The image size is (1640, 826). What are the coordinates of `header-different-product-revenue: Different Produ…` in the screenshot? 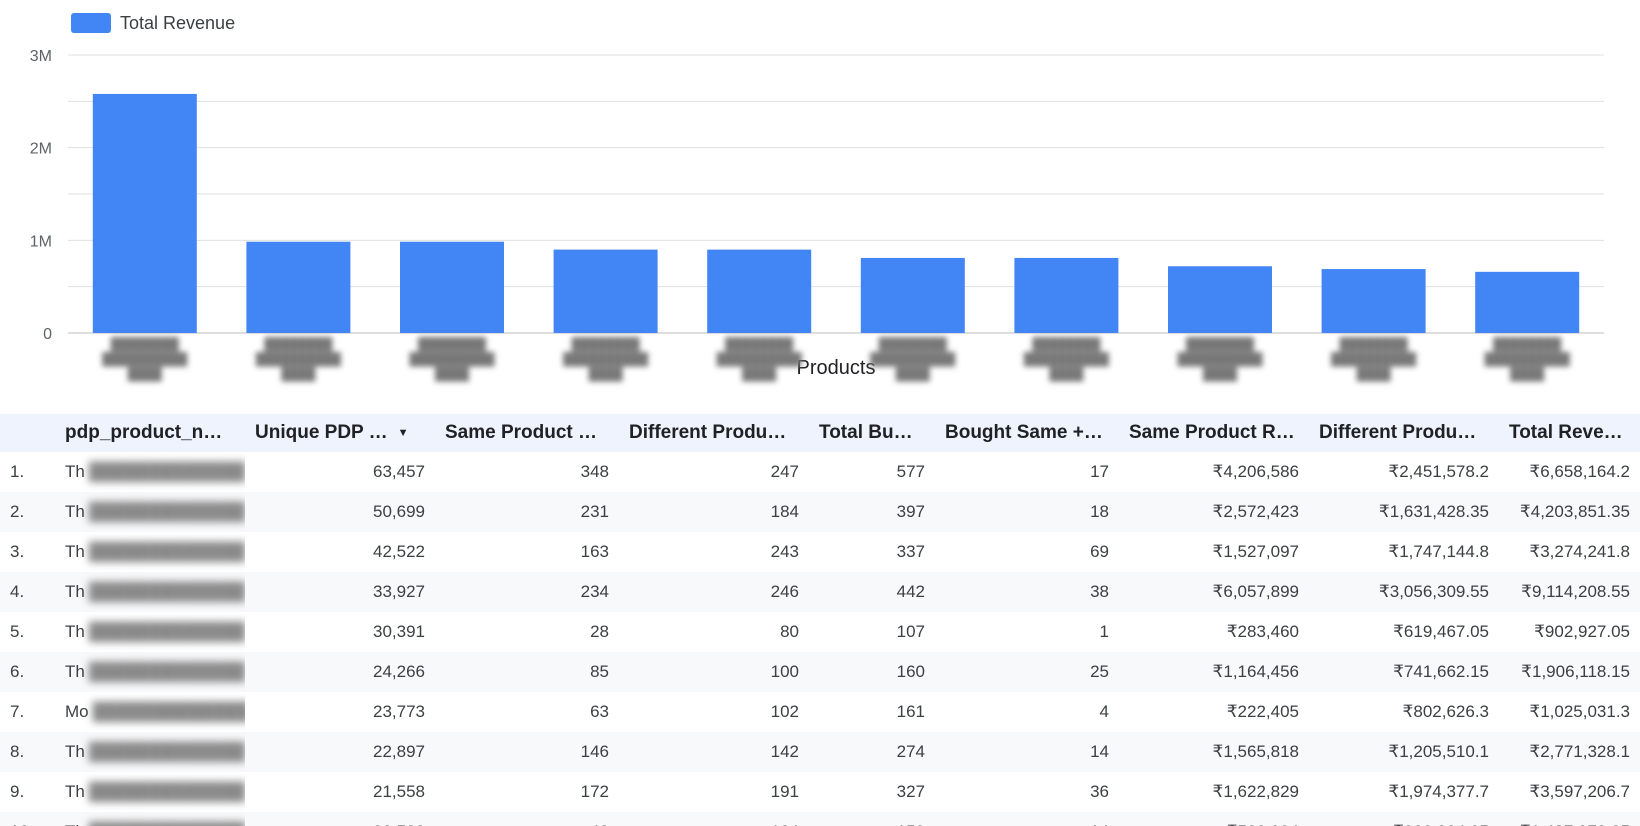 It's located at (1404, 433).